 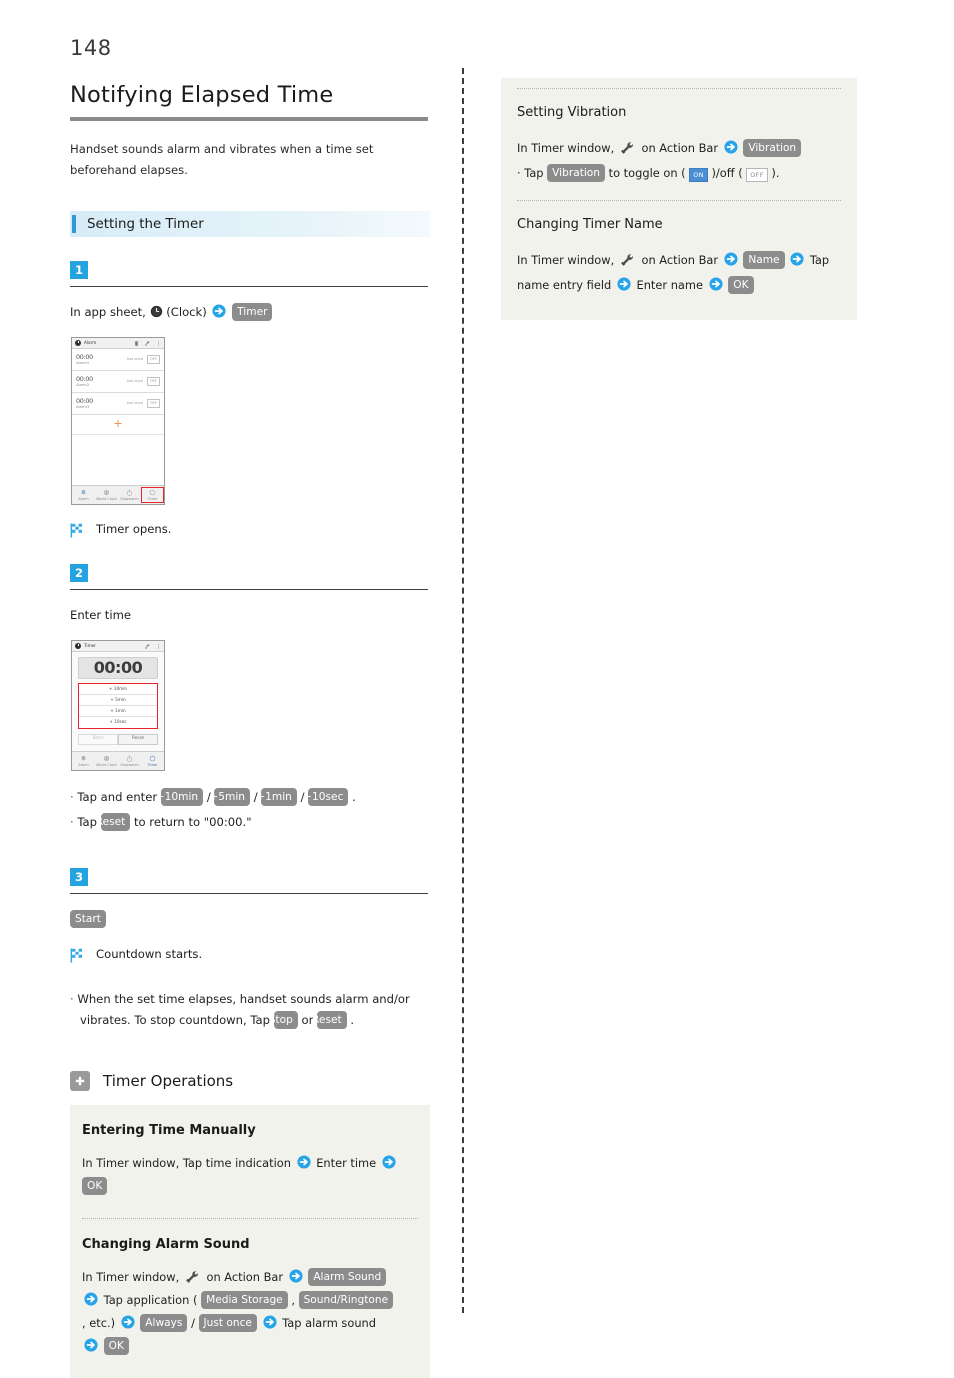 I want to click on timer-add-1min: + 1min, so click(x=118, y=711).